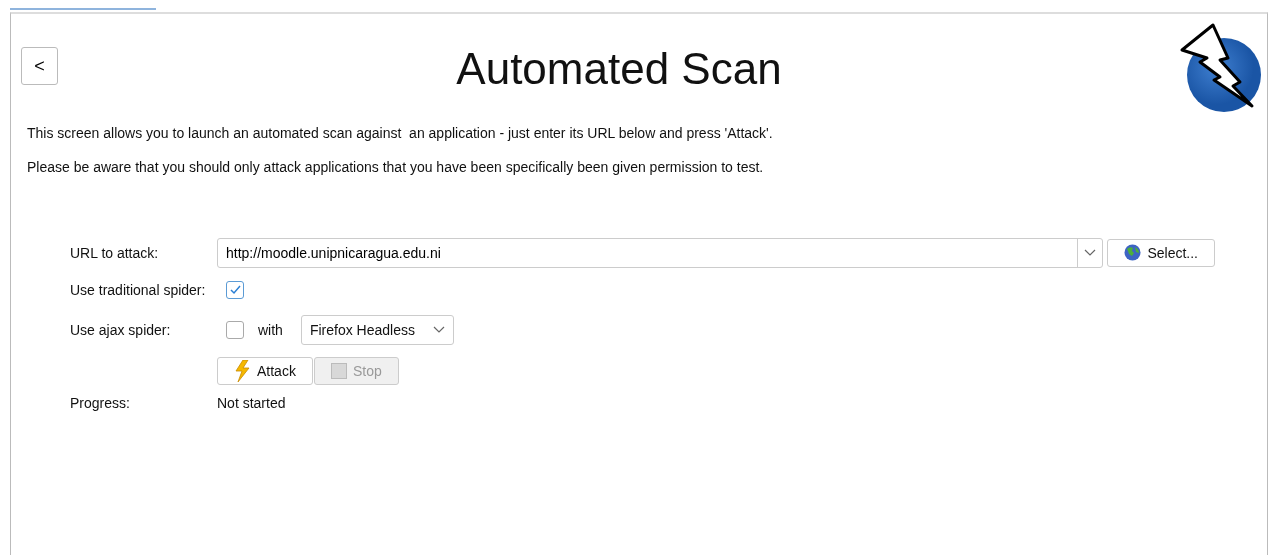 The height and width of the screenshot is (555, 1273). I want to click on browser-dropdown: Firefox Headless, so click(377, 330).